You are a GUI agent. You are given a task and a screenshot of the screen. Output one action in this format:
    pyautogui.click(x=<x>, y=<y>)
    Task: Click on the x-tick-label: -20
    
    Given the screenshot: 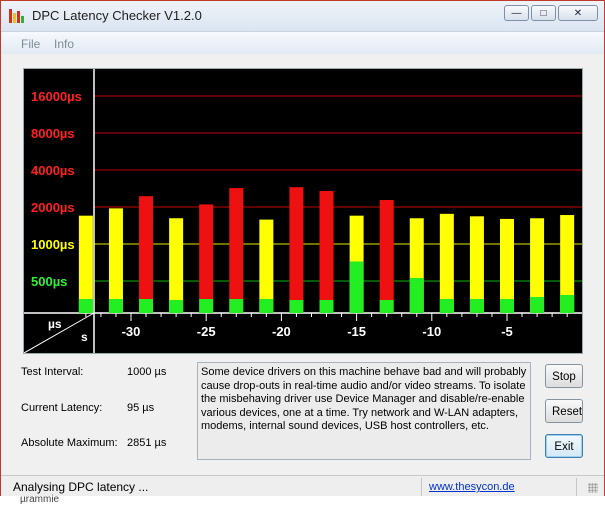 What is the action you would take?
    pyautogui.click(x=281, y=331)
    